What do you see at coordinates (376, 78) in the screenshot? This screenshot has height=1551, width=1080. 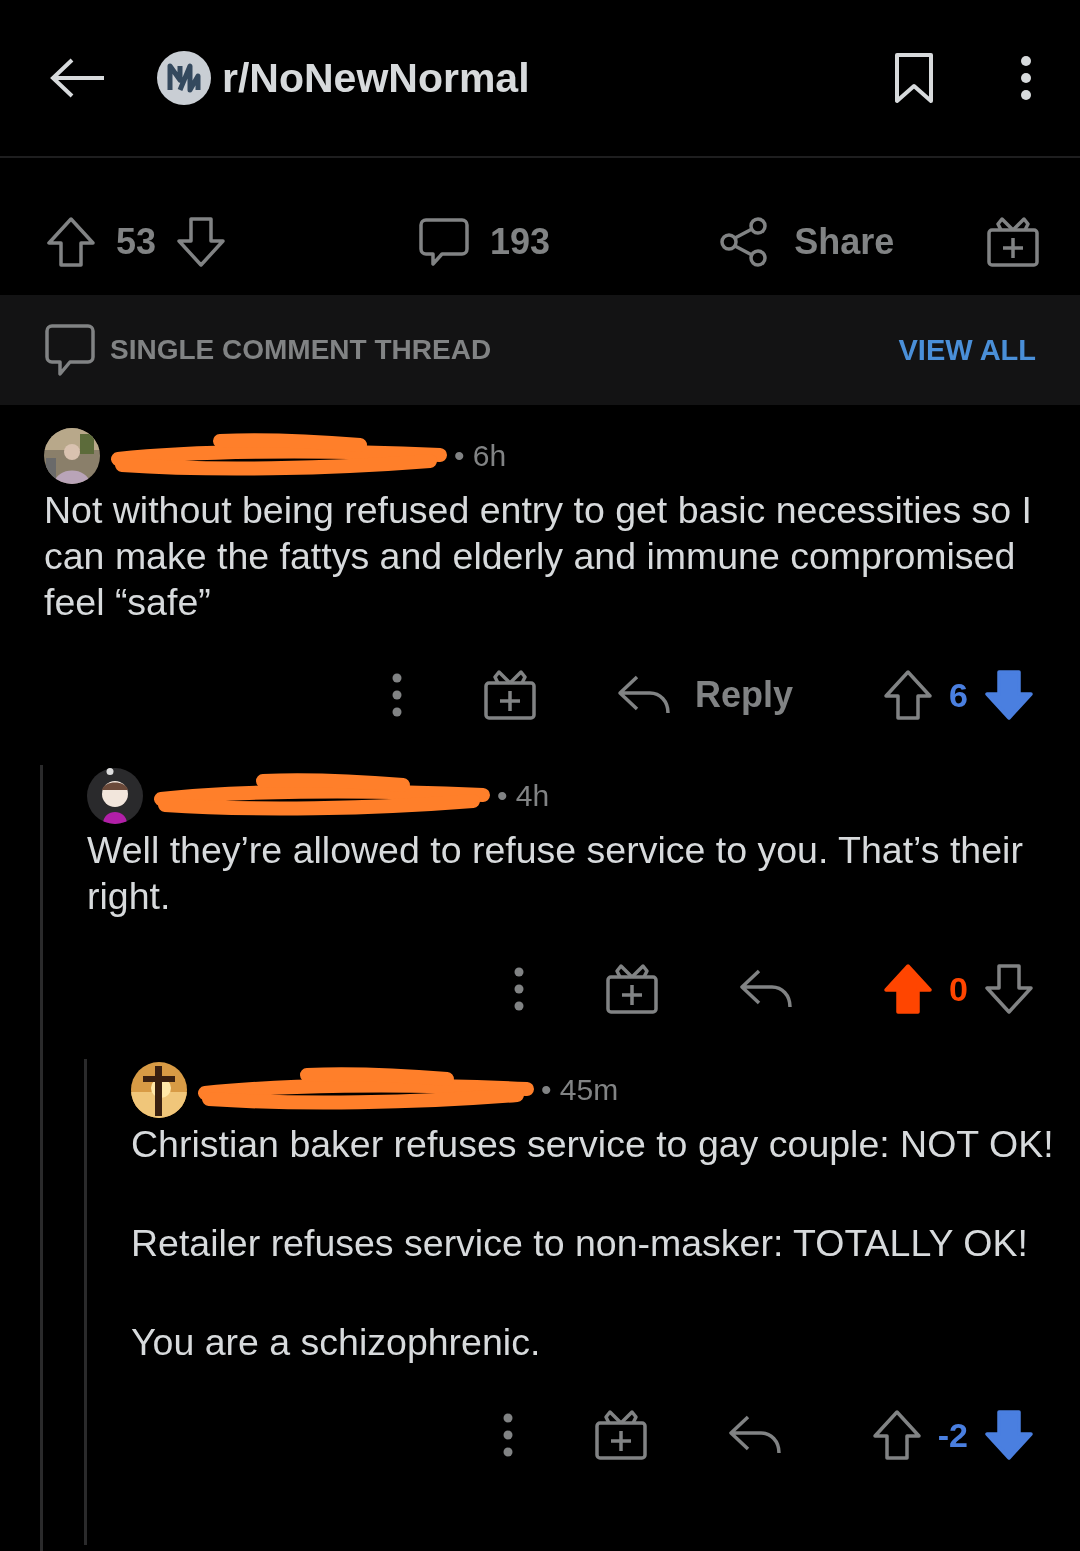 I see `subreddit-name: r/NoNewNormal` at bounding box center [376, 78].